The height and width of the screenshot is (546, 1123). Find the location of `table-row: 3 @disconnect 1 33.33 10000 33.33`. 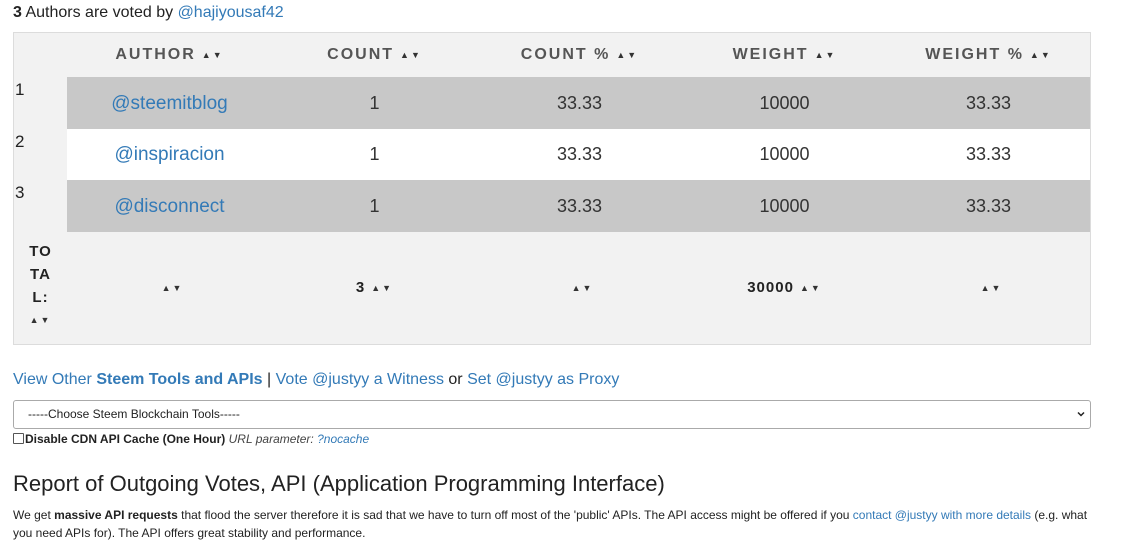

table-row: 3 @disconnect 1 33.33 10000 33.33 is located at coordinates (552, 206).